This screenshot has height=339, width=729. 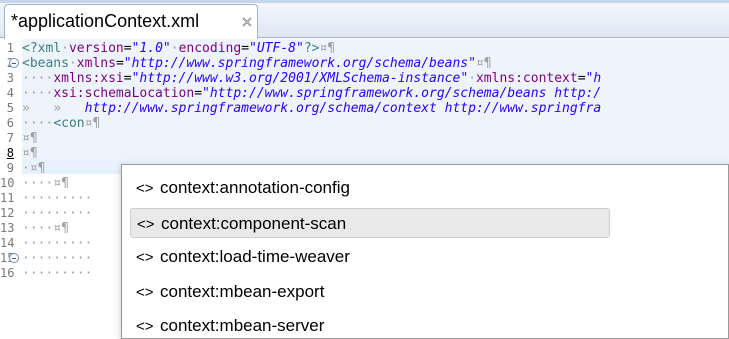 What do you see at coordinates (526, 78) in the screenshot?
I see `code-token-attr: xmlns:context` at bounding box center [526, 78].